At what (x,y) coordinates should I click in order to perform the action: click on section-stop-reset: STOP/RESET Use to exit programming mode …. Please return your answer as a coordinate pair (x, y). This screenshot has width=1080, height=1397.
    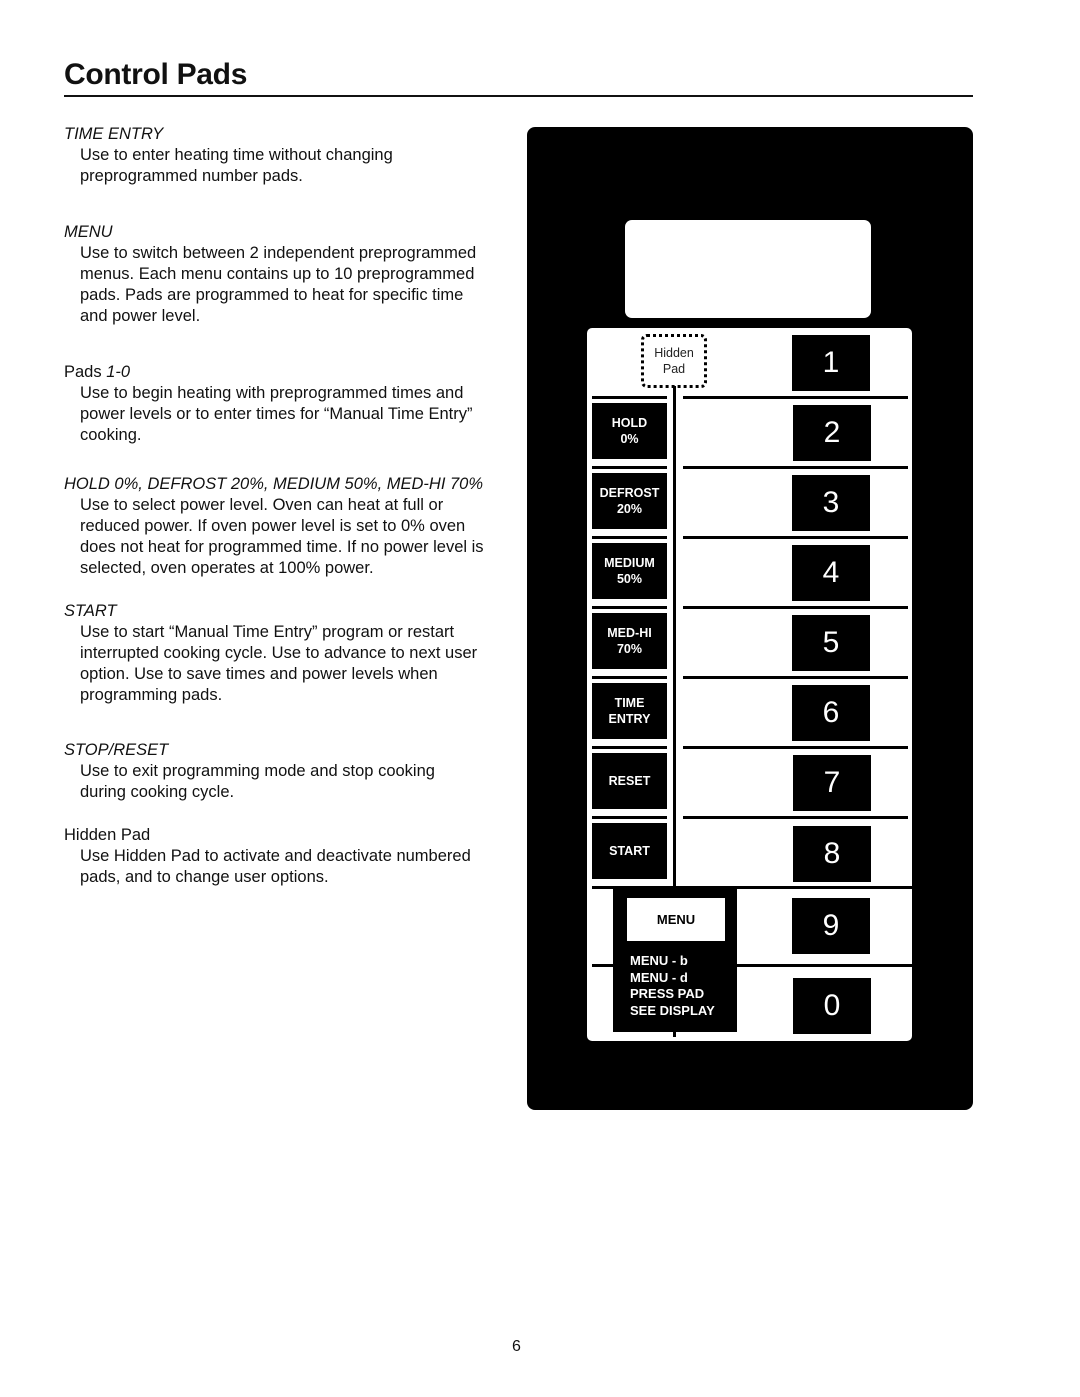
    Looking at the image, I should click on (294, 771).